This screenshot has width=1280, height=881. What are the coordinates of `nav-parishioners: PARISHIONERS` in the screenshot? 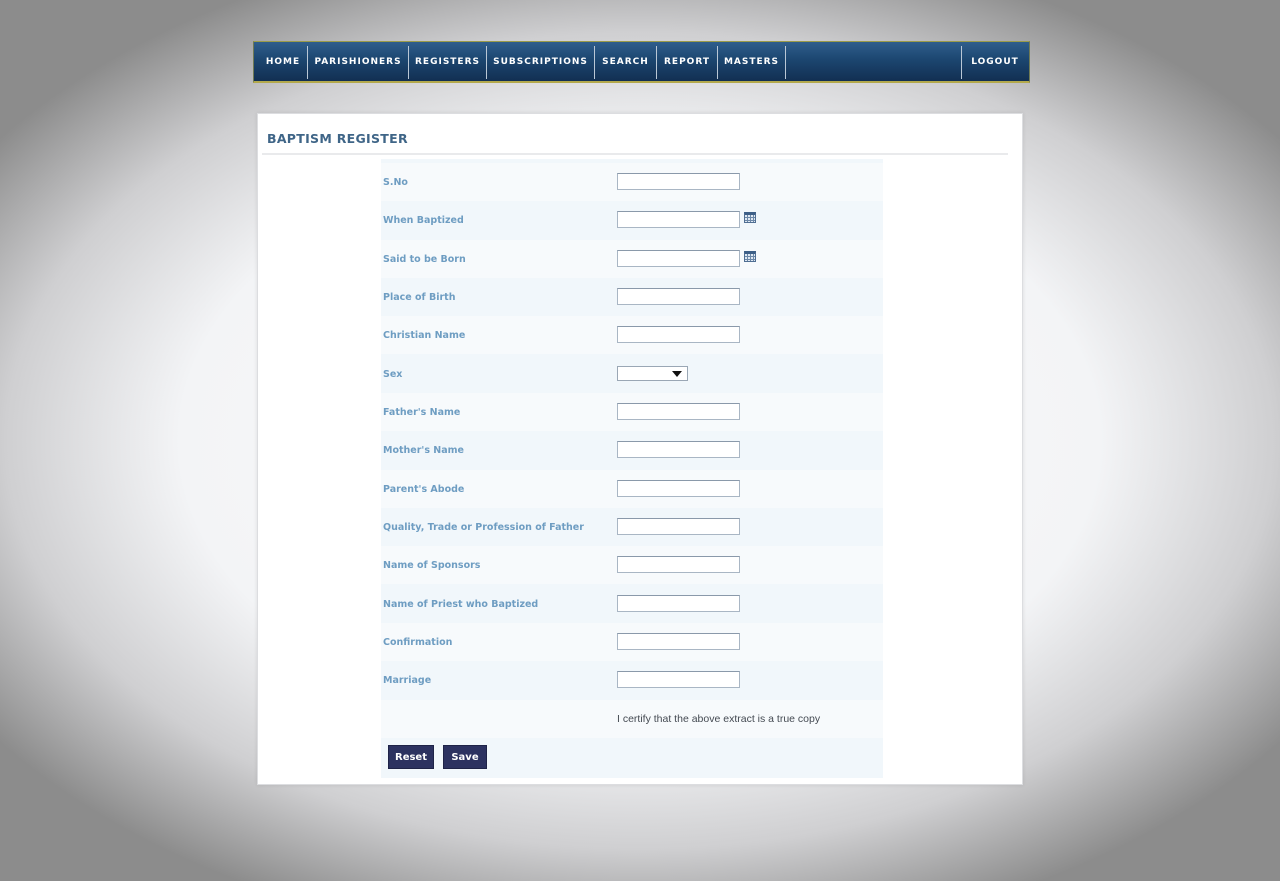 It's located at (358, 62).